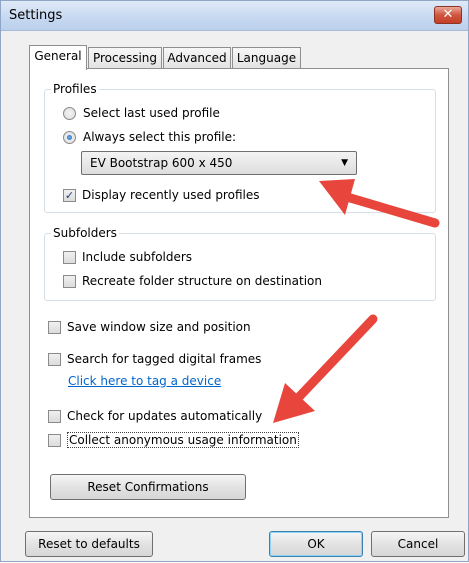  I want to click on cancel-button: Cancel, so click(418, 544).